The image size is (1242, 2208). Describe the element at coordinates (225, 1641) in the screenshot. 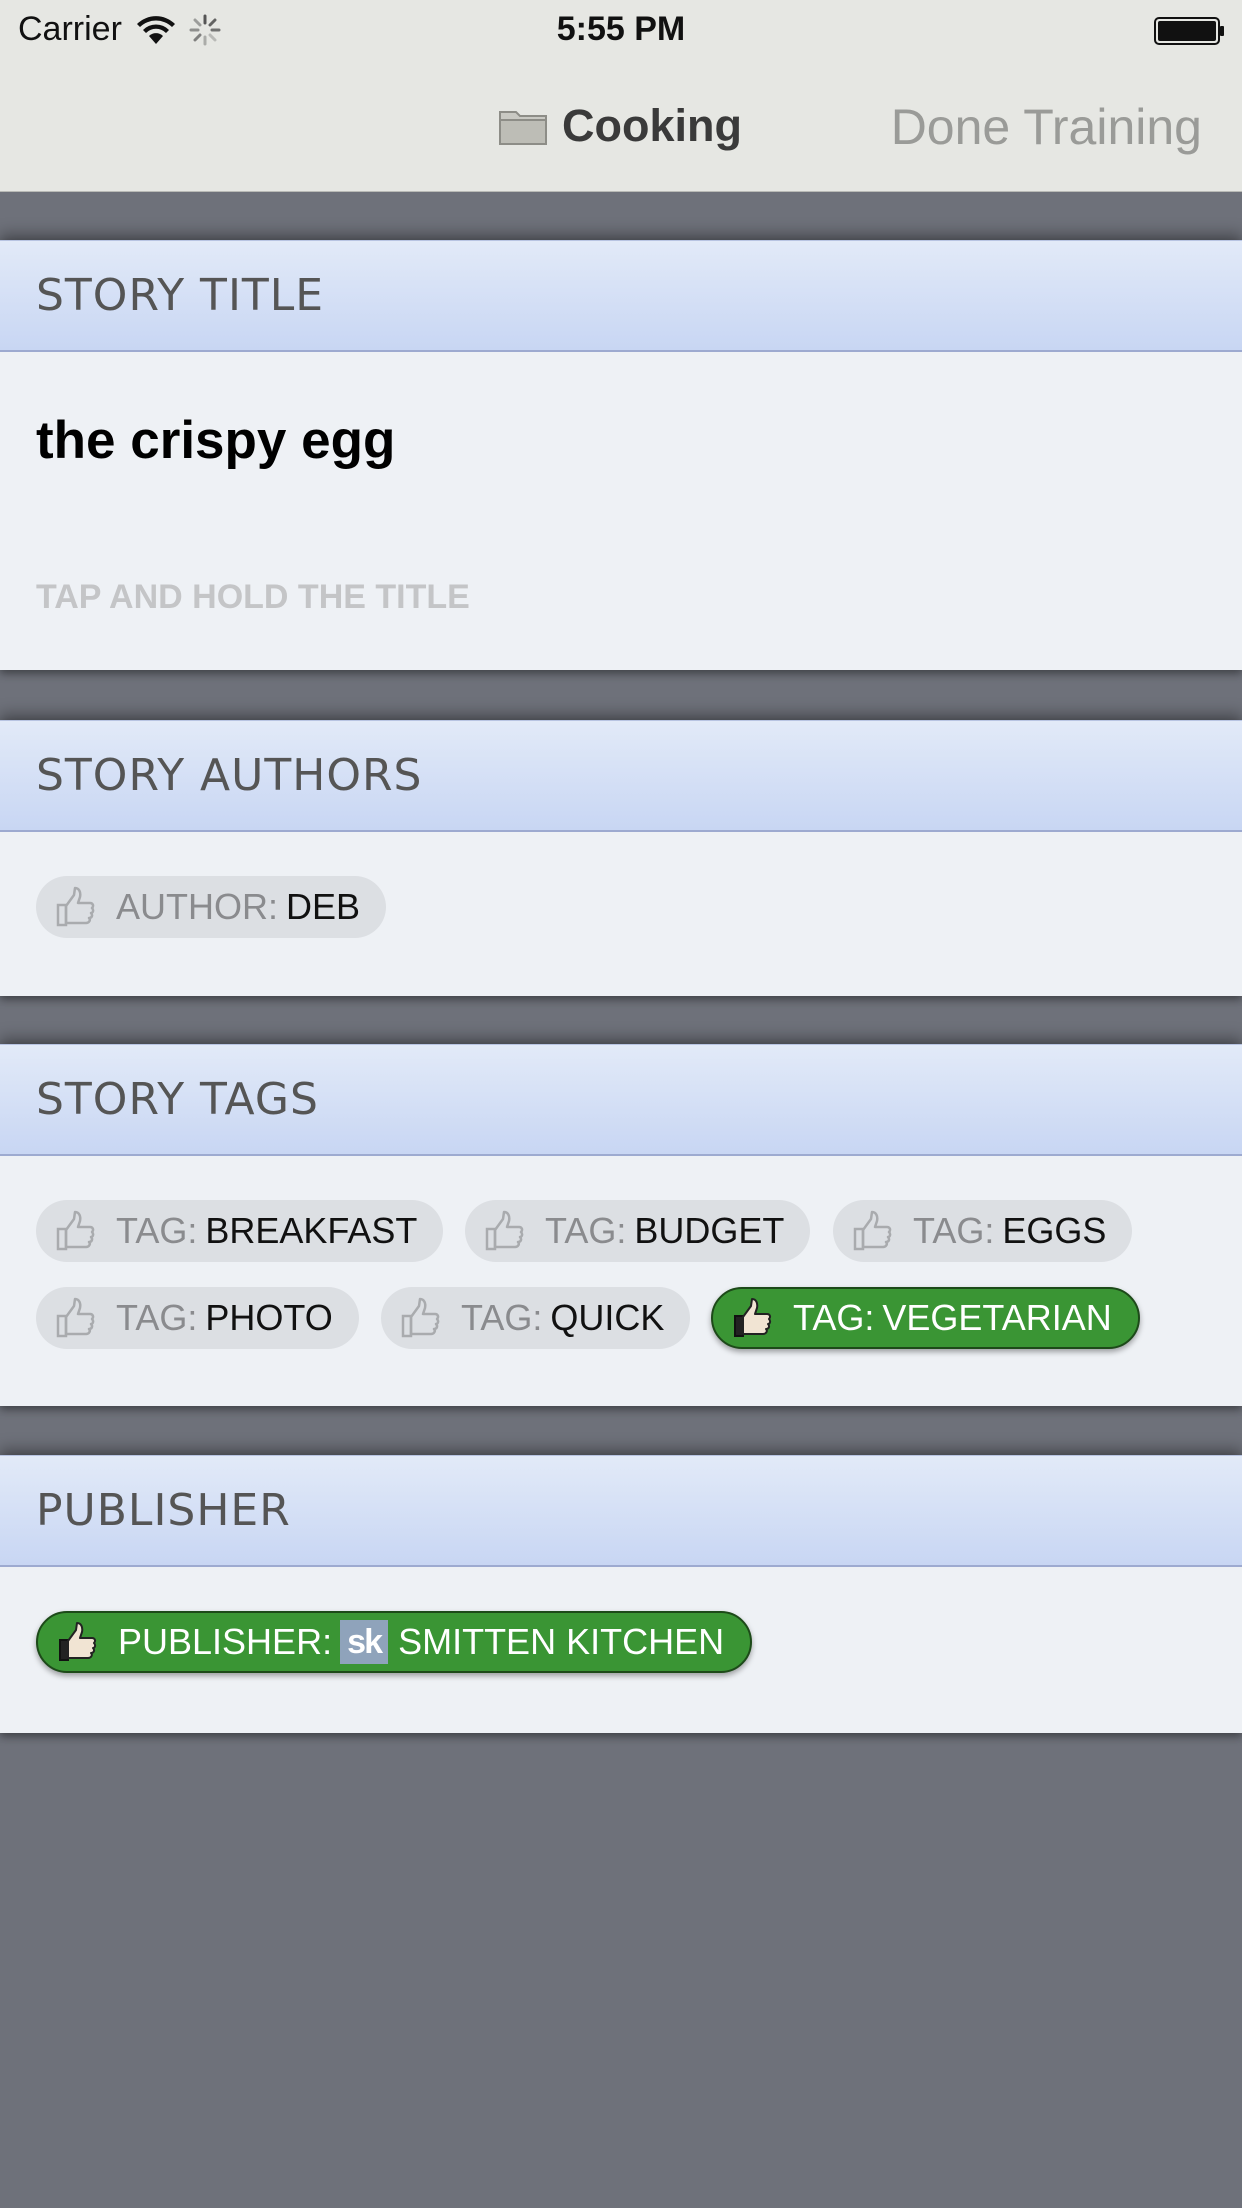

I see `pill-prefix: PUBLISHER:` at that location.